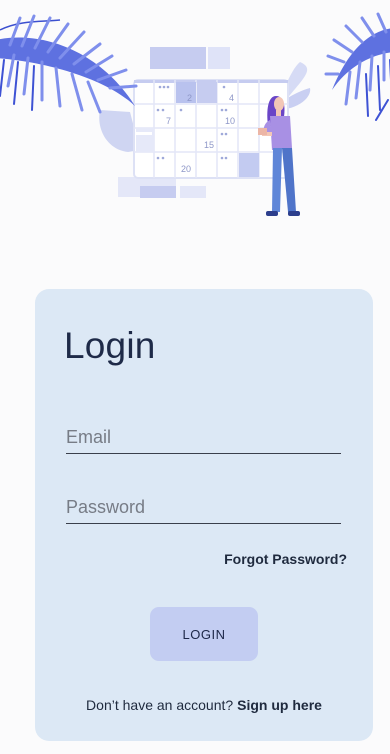 The image size is (390, 754). Describe the element at coordinates (189, 98) in the screenshot. I see `calendar-day-2: 2` at that location.